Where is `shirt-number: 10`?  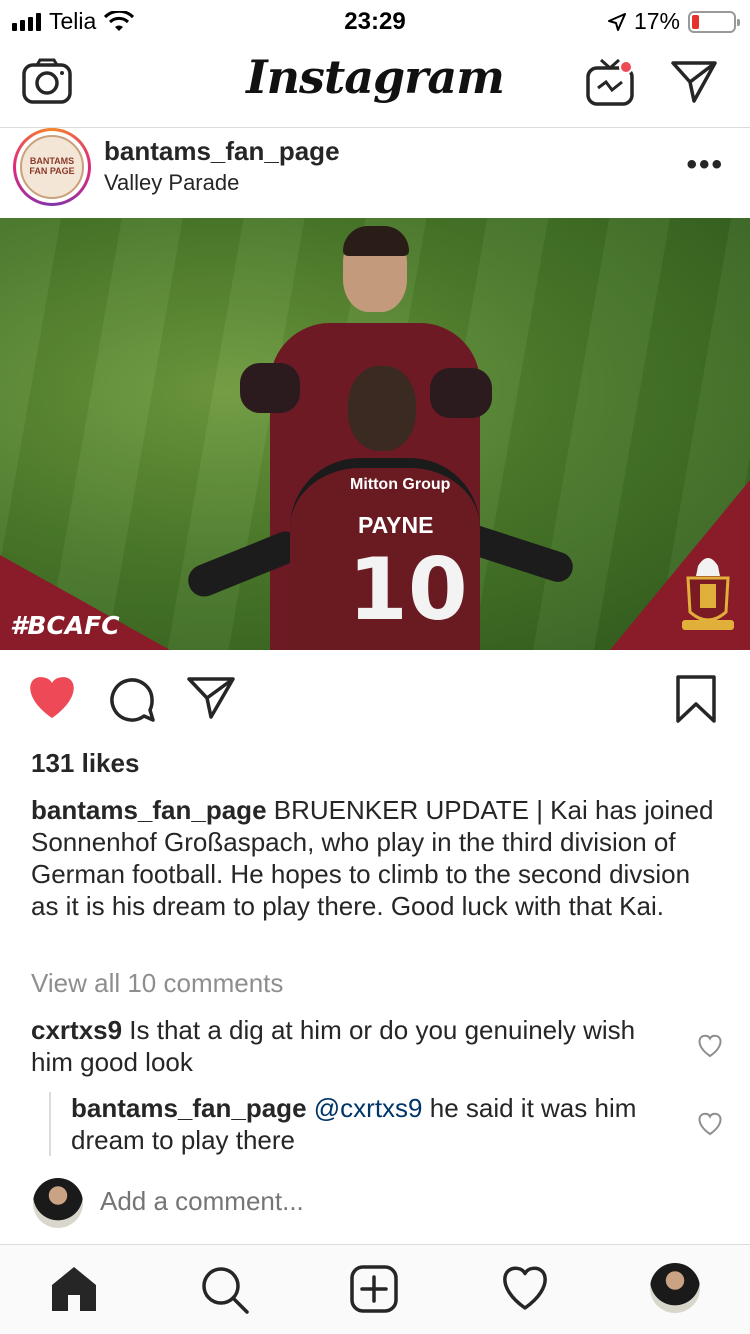 shirt-number: 10 is located at coordinates (408, 590).